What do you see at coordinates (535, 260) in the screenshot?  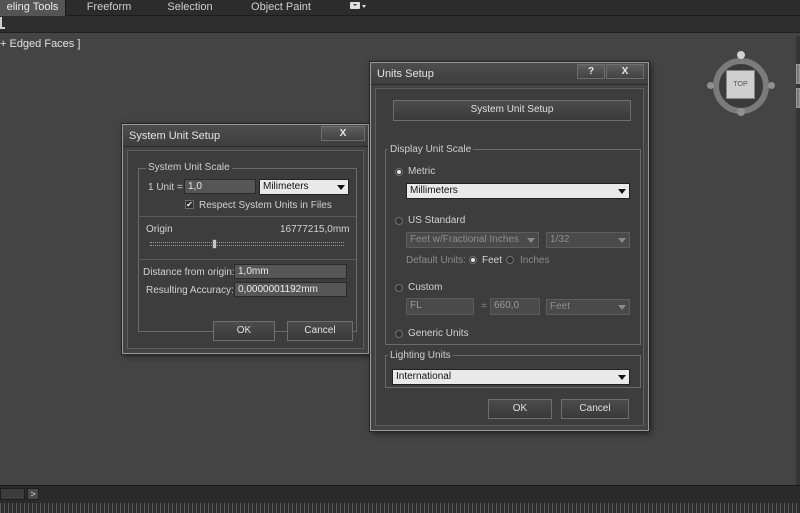 I see `inches-label: Inches` at bounding box center [535, 260].